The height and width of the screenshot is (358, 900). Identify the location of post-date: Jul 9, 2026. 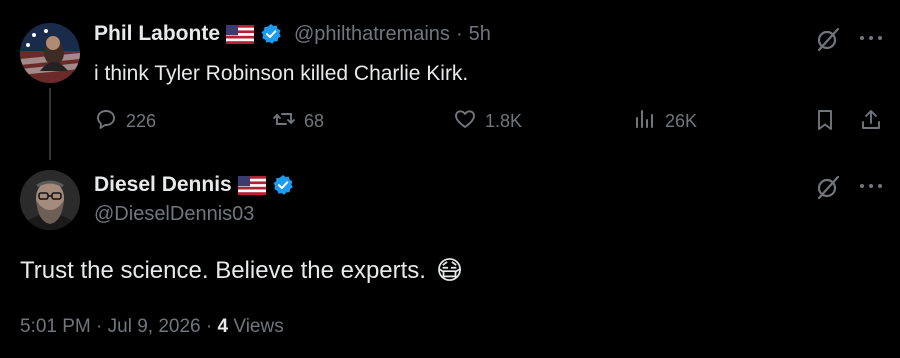
(154, 326).